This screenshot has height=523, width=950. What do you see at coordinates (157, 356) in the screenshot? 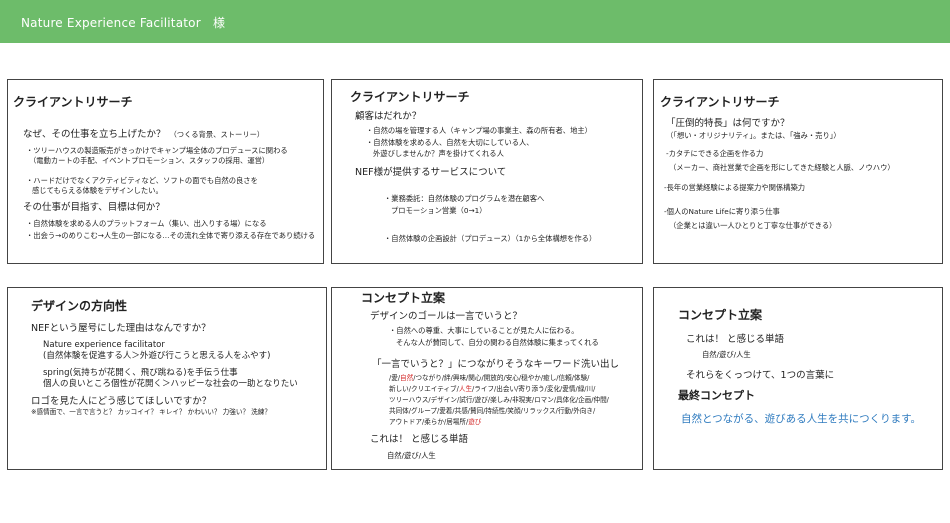
I see `text-line: (自然体験を促進する人＞外遊び行こうと思える人をふやす)` at bounding box center [157, 356].